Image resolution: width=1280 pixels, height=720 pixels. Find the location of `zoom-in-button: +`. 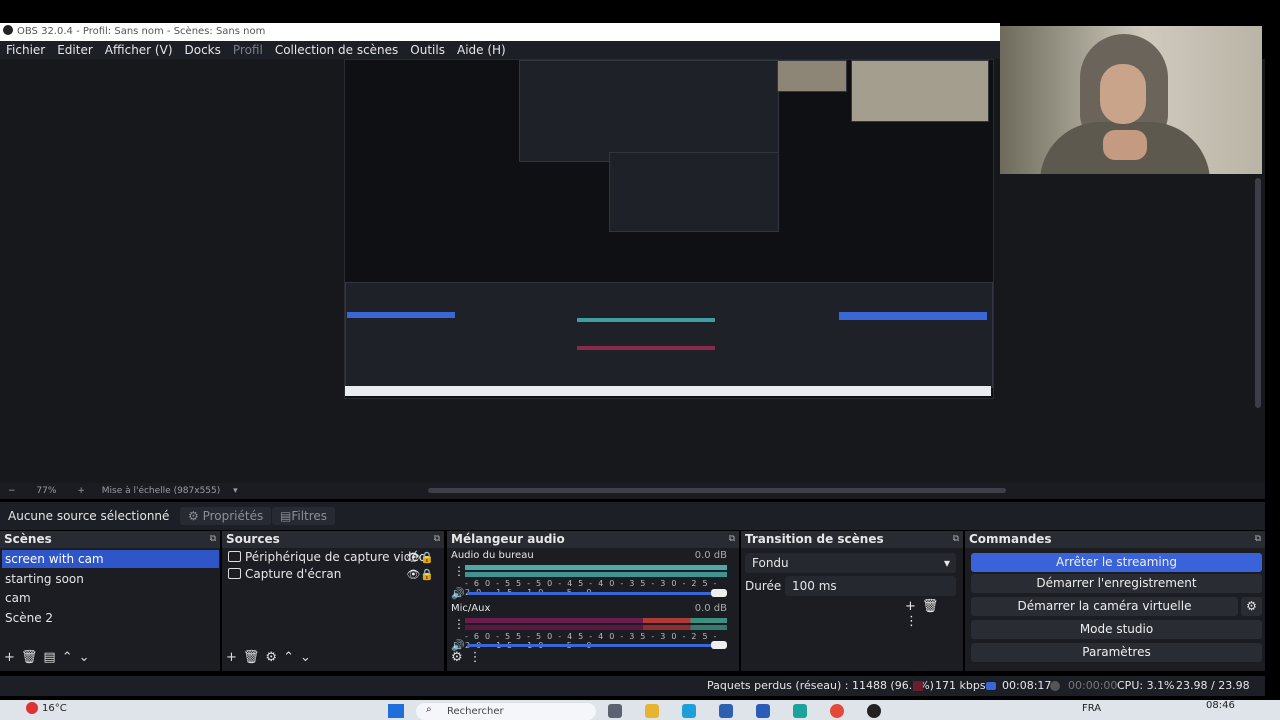

zoom-in-button: + is located at coordinates (81, 491).